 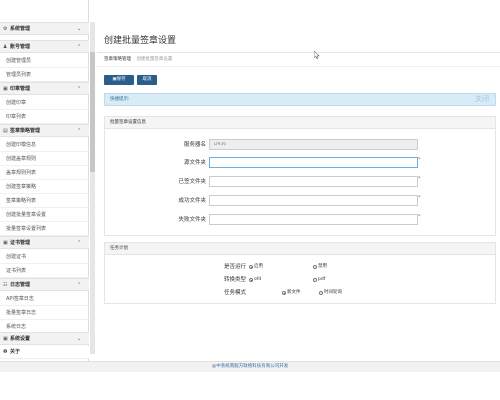 I want to click on radio-enable, so click(x=251, y=267).